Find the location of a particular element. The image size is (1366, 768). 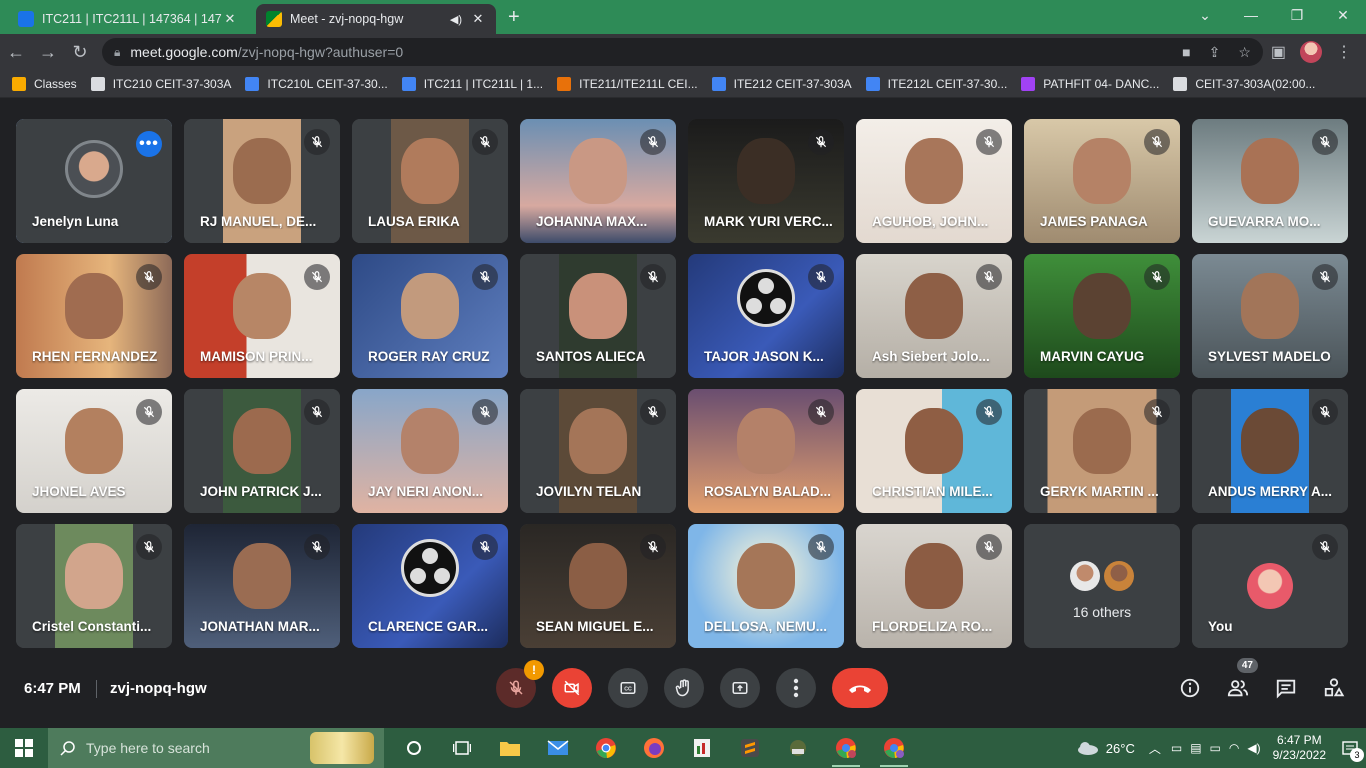

tab-itc211: ITC211 | ITC211L | 147364 | 147364 ✕ is located at coordinates (128, 19).